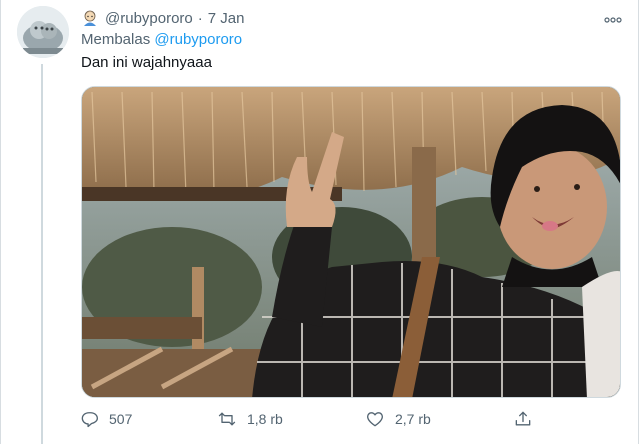 This screenshot has width=639, height=444. I want to click on more-icon, so click(613, 18).